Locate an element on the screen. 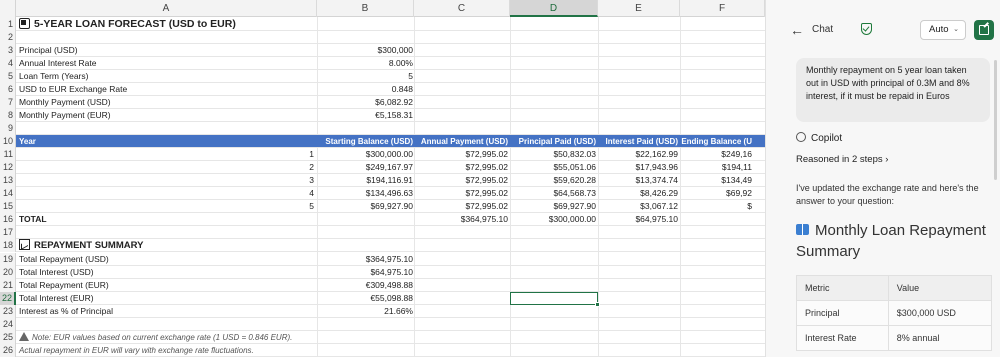 Image resolution: width=1000 pixels, height=357 pixels. row-header: 5 is located at coordinates (8, 77).